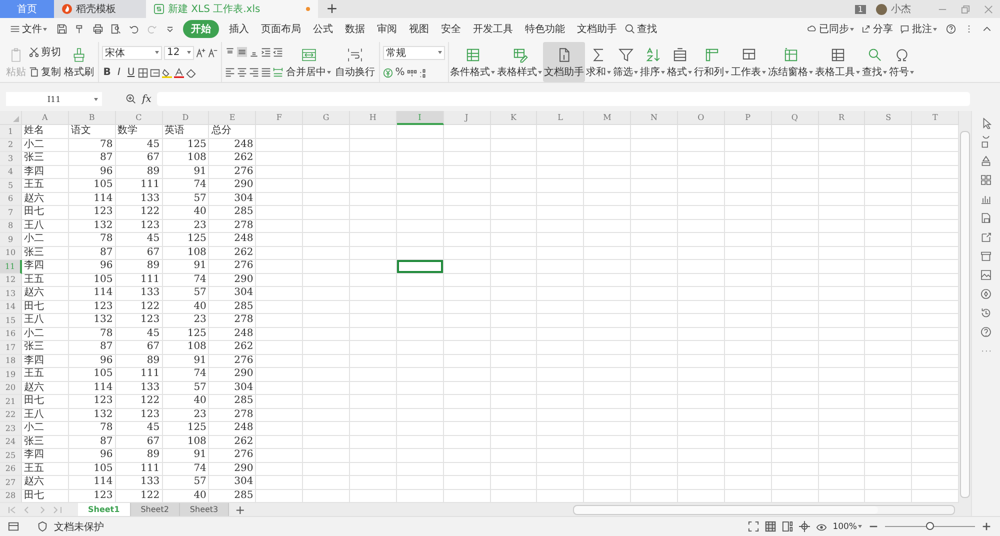 The width and height of the screenshot is (1000, 536). I want to click on zoom-slider, so click(930, 526).